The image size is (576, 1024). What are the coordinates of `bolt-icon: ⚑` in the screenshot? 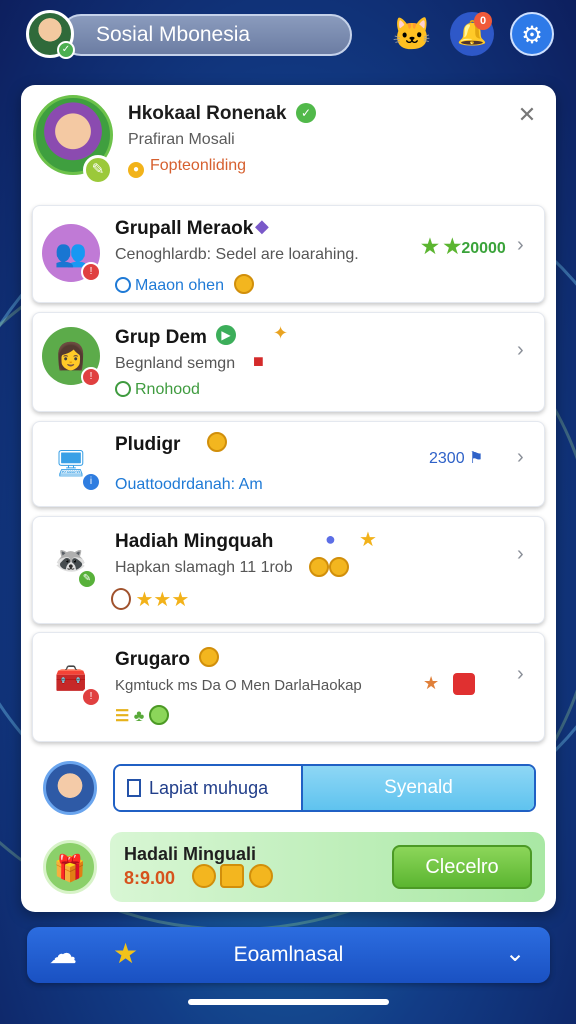 It's located at (476, 458).